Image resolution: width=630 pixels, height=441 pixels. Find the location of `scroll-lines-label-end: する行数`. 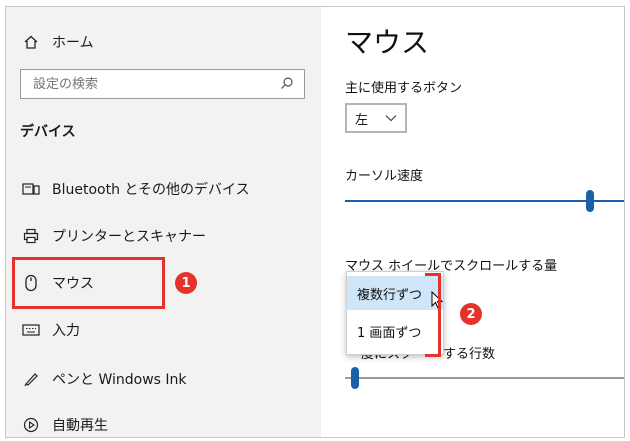

scroll-lines-label-end: する行数 is located at coordinates (469, 354).